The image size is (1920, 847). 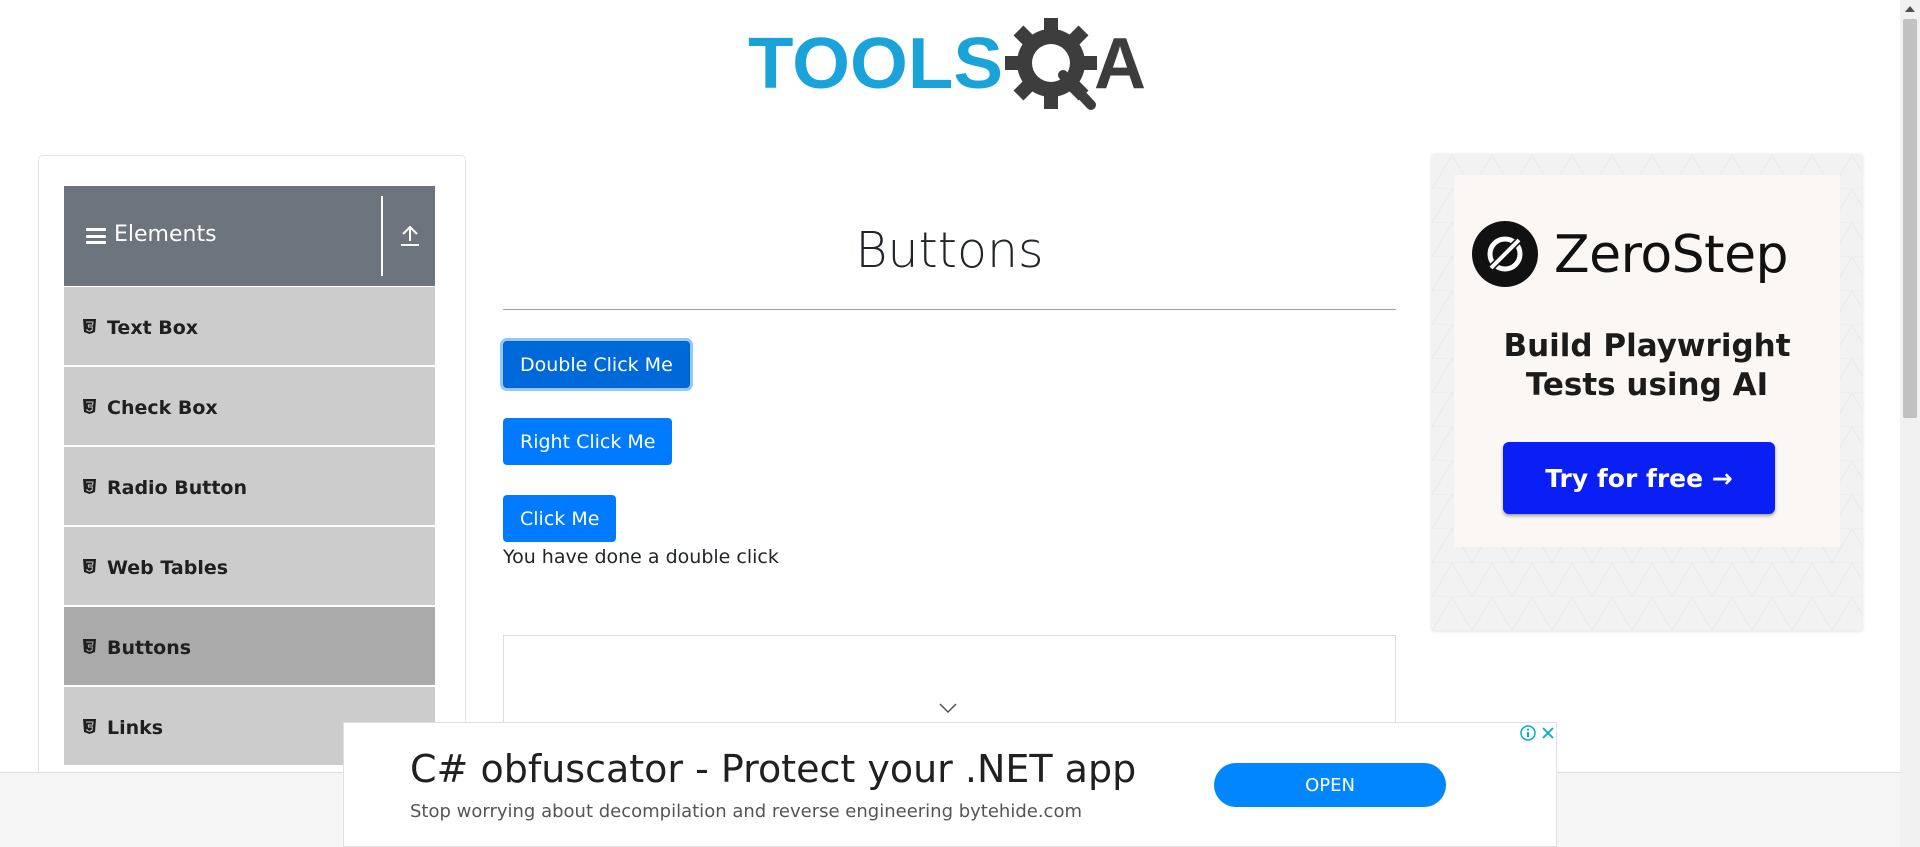 I want to click on logo-text-tools: TOOLS, so click(x=875, y=64).